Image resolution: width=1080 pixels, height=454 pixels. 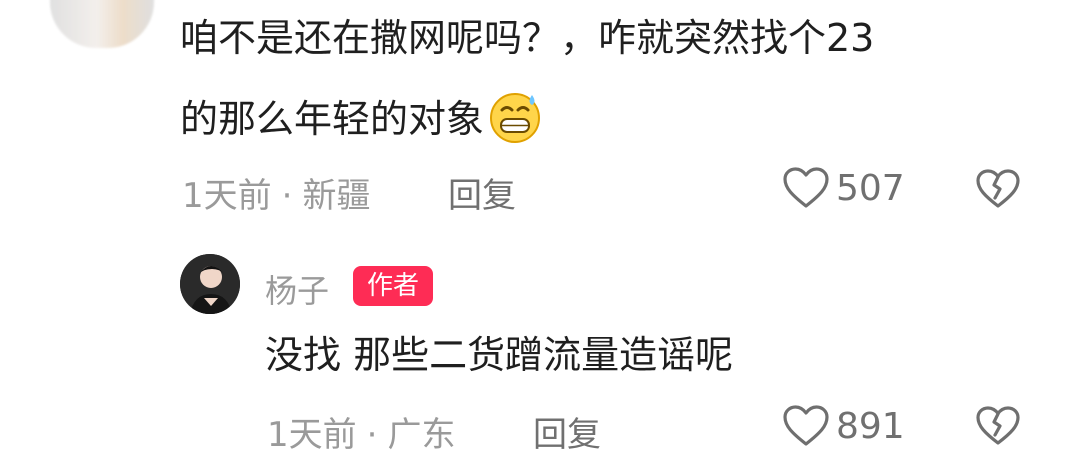 What do you see at coordinates (515, 118) in the screenshot?
I see `sweat-grin-emoji-icon` at bounding box center [515, 118].